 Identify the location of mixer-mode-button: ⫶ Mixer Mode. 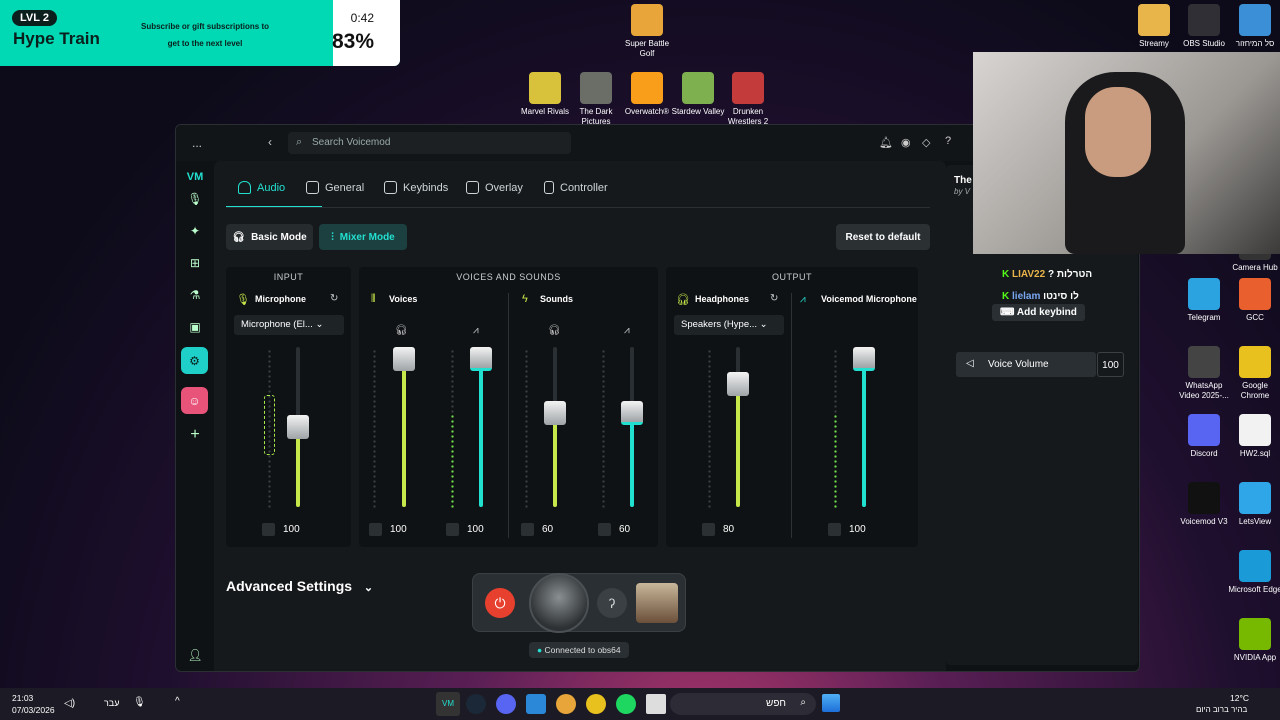
(363, 237).